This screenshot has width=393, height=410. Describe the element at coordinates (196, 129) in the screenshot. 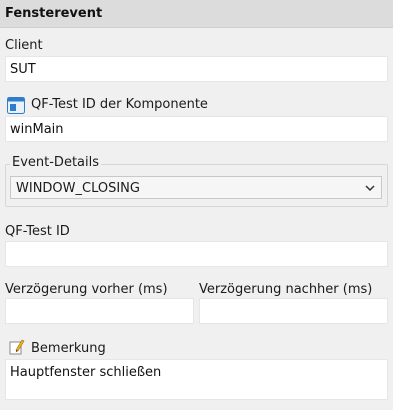

I see `component-id-field: winMain` at that location.